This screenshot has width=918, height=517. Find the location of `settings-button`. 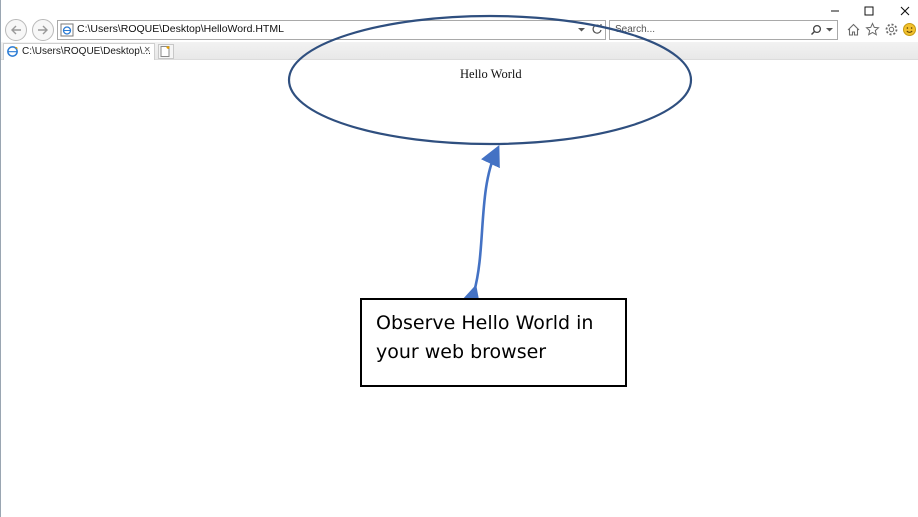

settings-button is located at coordinates (891, 29).